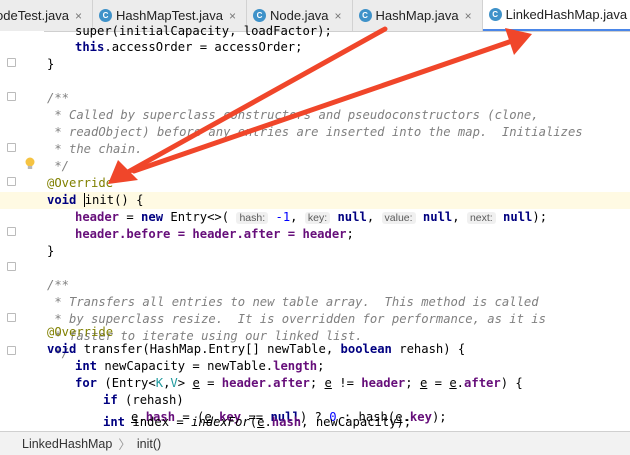 Image resolution: width=630 pixels, height=455 pixels. I want to click on breadcrumb-class: LinkedHashMap, so click(56, 444).